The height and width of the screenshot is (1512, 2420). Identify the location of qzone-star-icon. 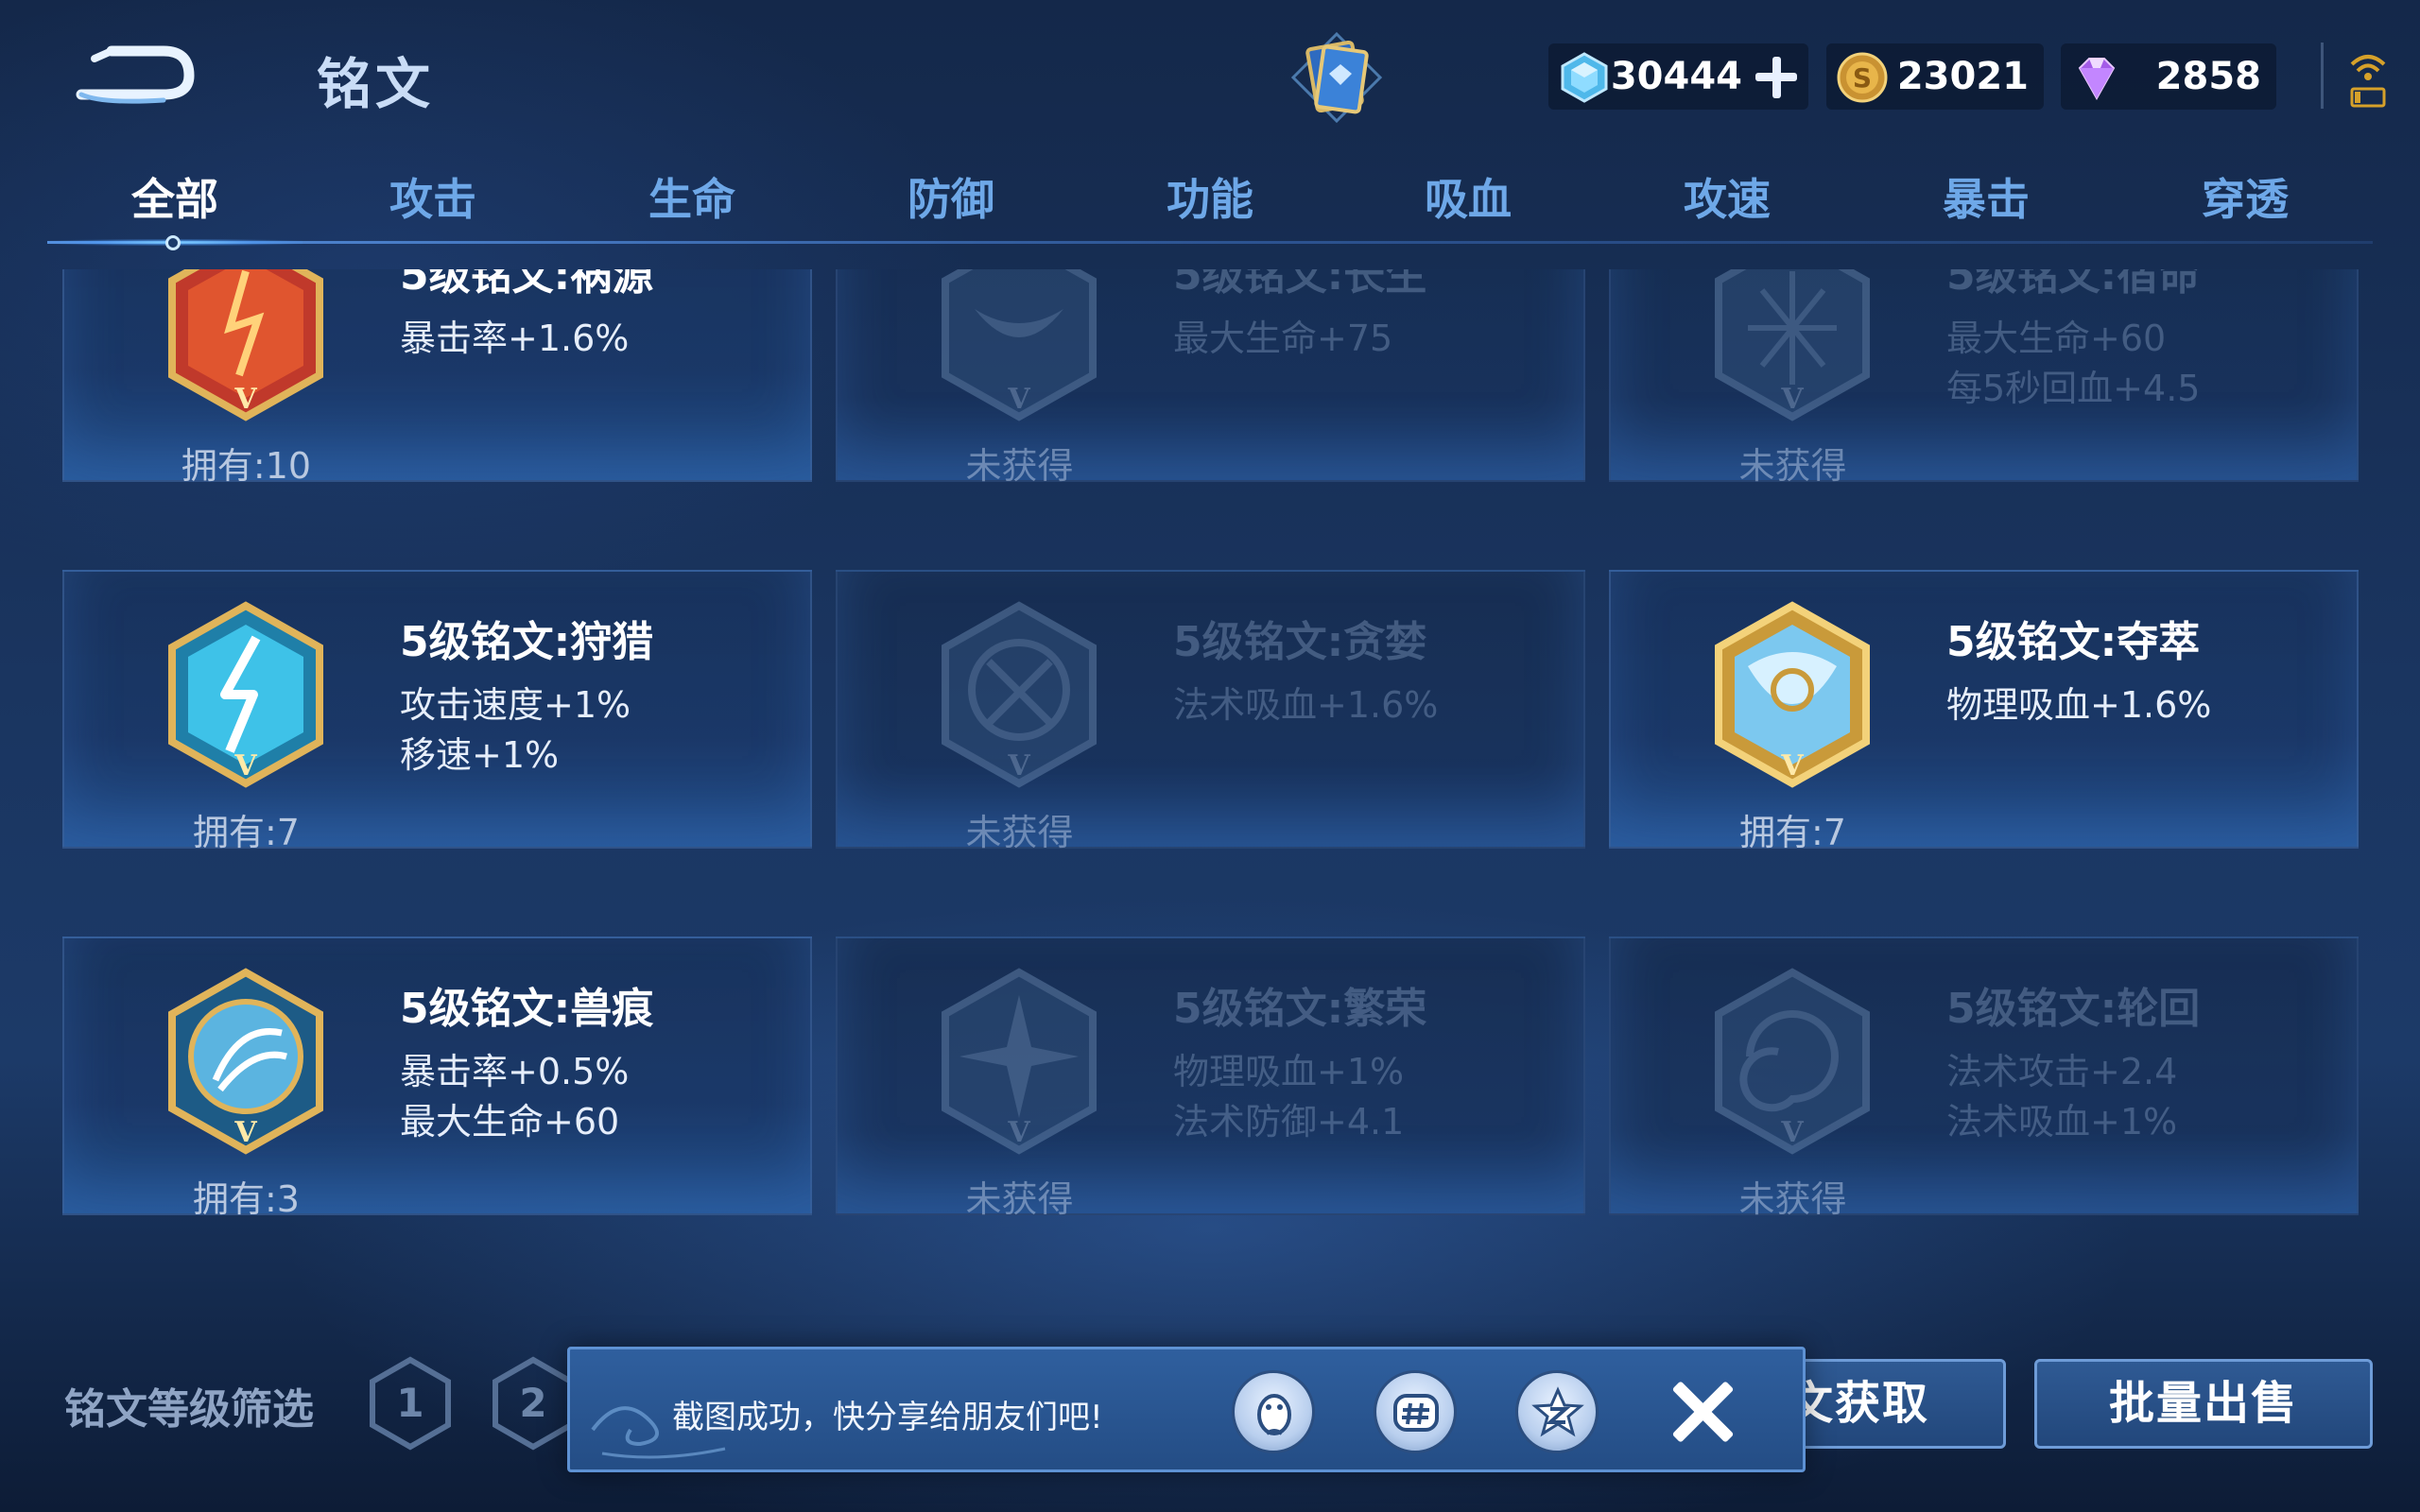
(1558, 1411).